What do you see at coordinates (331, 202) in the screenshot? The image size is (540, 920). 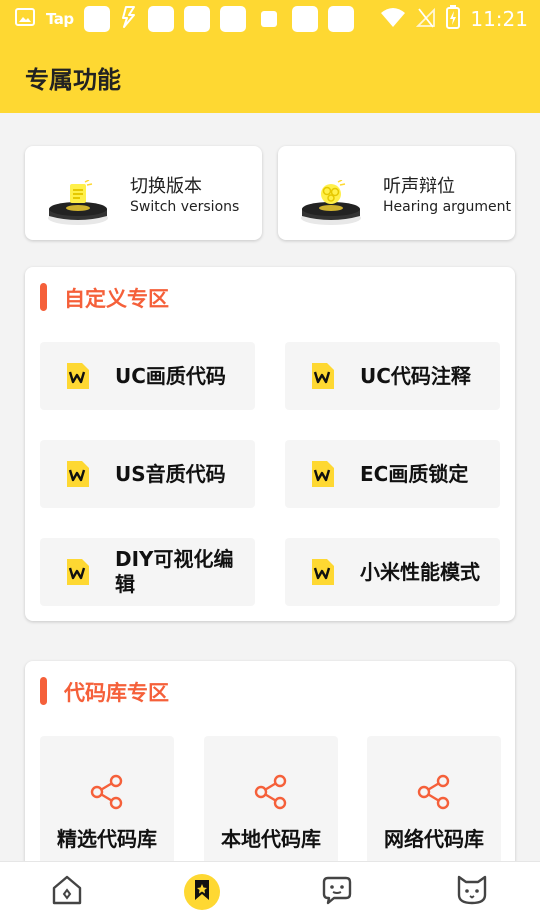 I see `brain-icon` at bounding box center [331, 202].